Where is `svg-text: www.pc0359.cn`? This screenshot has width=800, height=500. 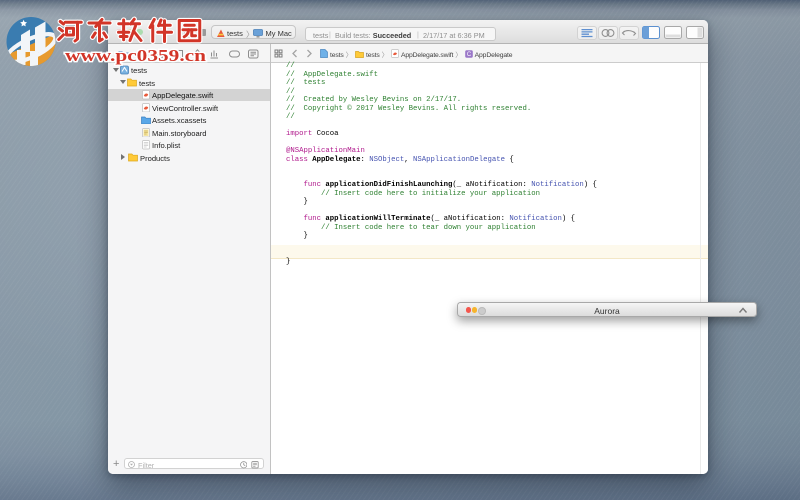 svg-text: www.pc0359.cn is located at coordinates (136, 55).